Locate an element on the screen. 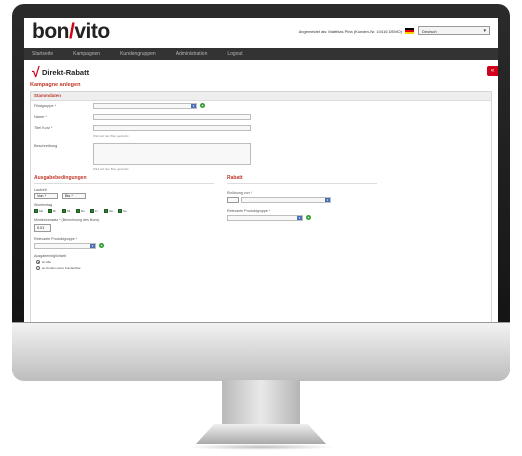  checkbox-mi is located at coordinates (64, 211).